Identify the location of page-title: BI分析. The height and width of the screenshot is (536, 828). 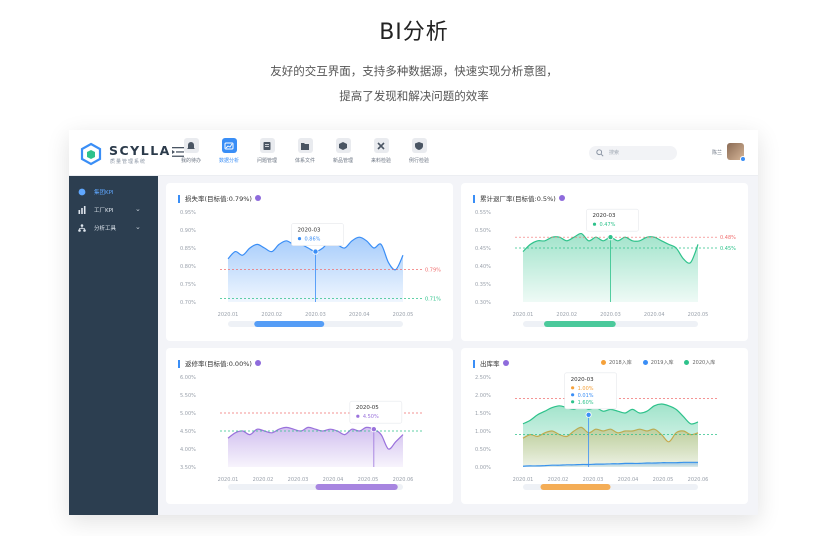
(414, 32).